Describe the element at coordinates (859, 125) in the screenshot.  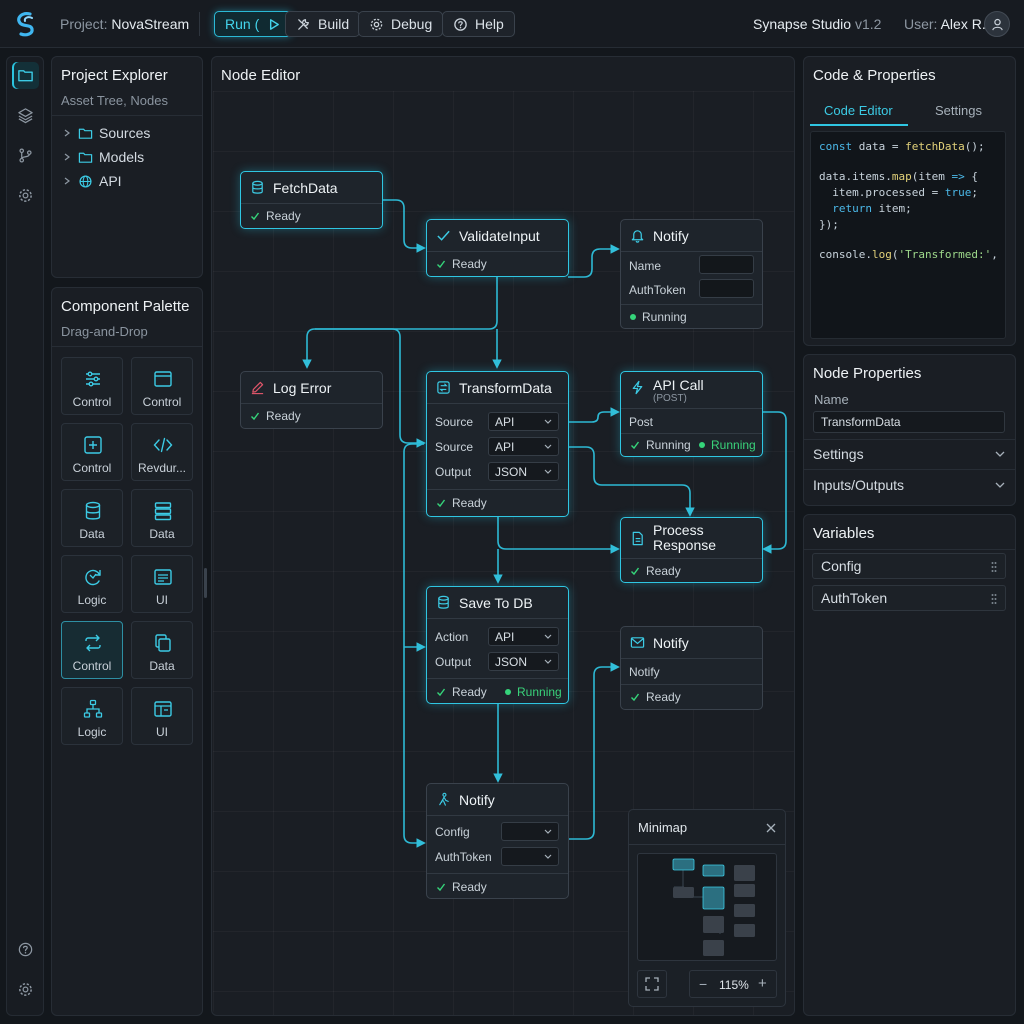
I see `active-tab-indicator` at that location.